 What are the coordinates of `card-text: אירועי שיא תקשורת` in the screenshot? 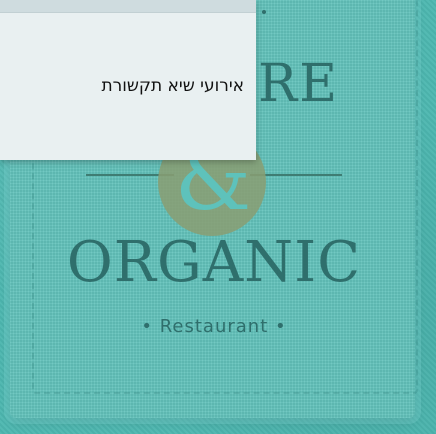 It's located at (172, 86).